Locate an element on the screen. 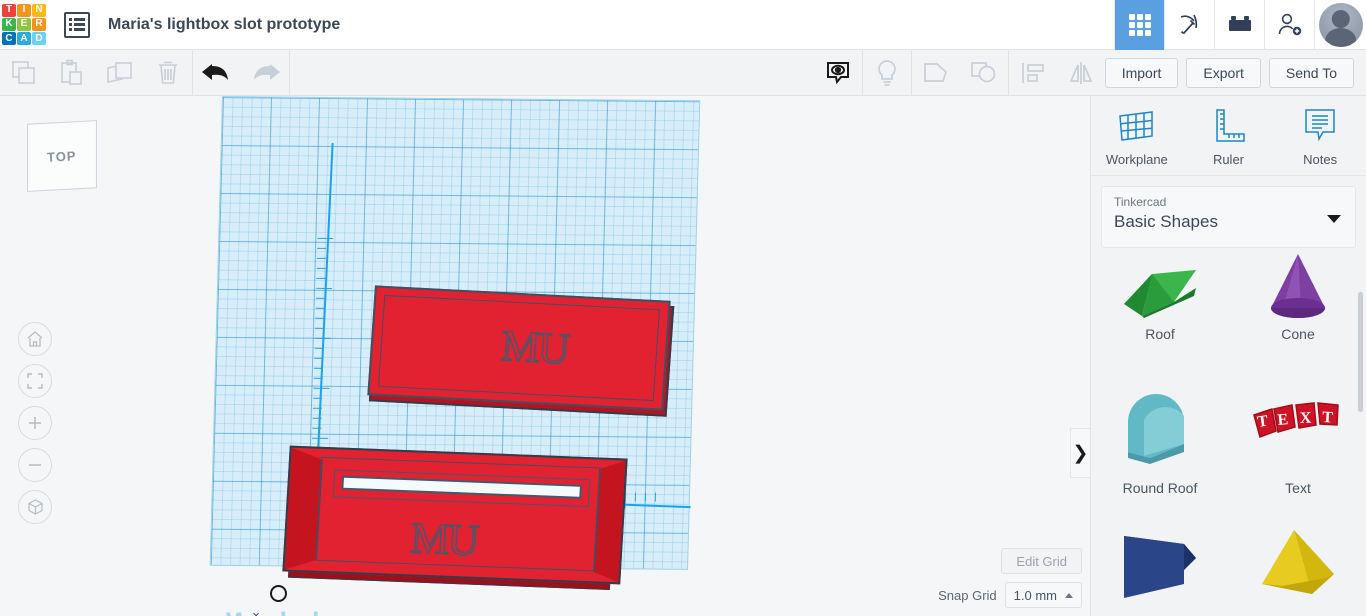 The height and width of the screenshot is (616, 1366). logo-tile-i: I is located at coordinates (24, 10).